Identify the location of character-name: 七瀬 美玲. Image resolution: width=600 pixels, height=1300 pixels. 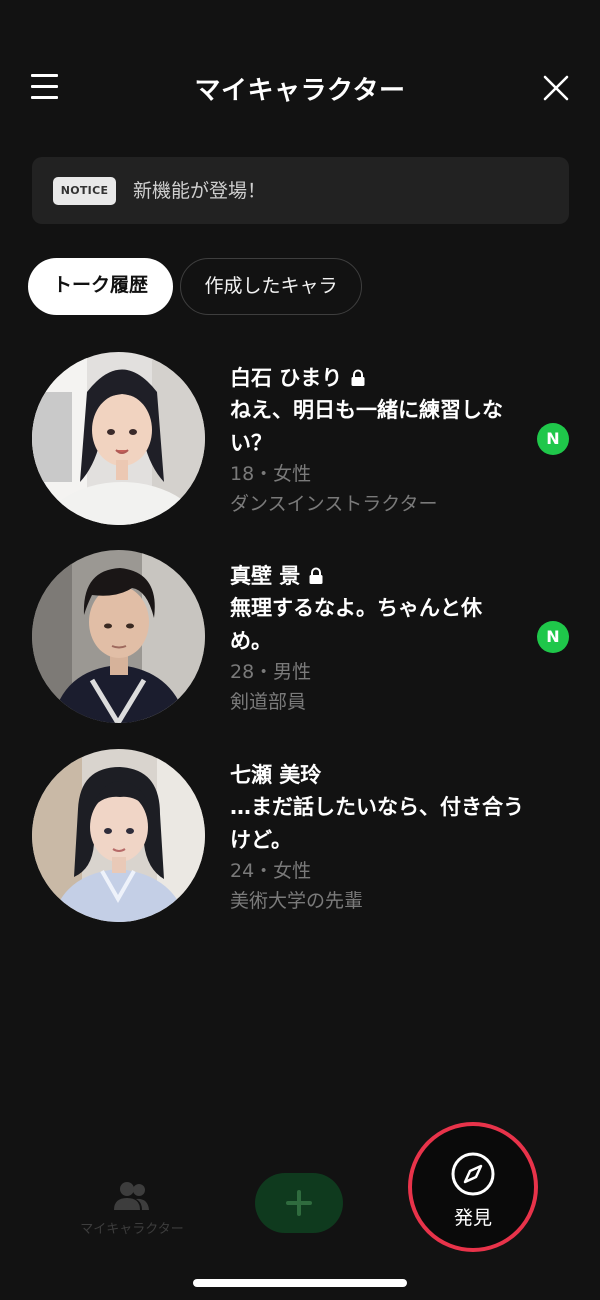
(275, 774).